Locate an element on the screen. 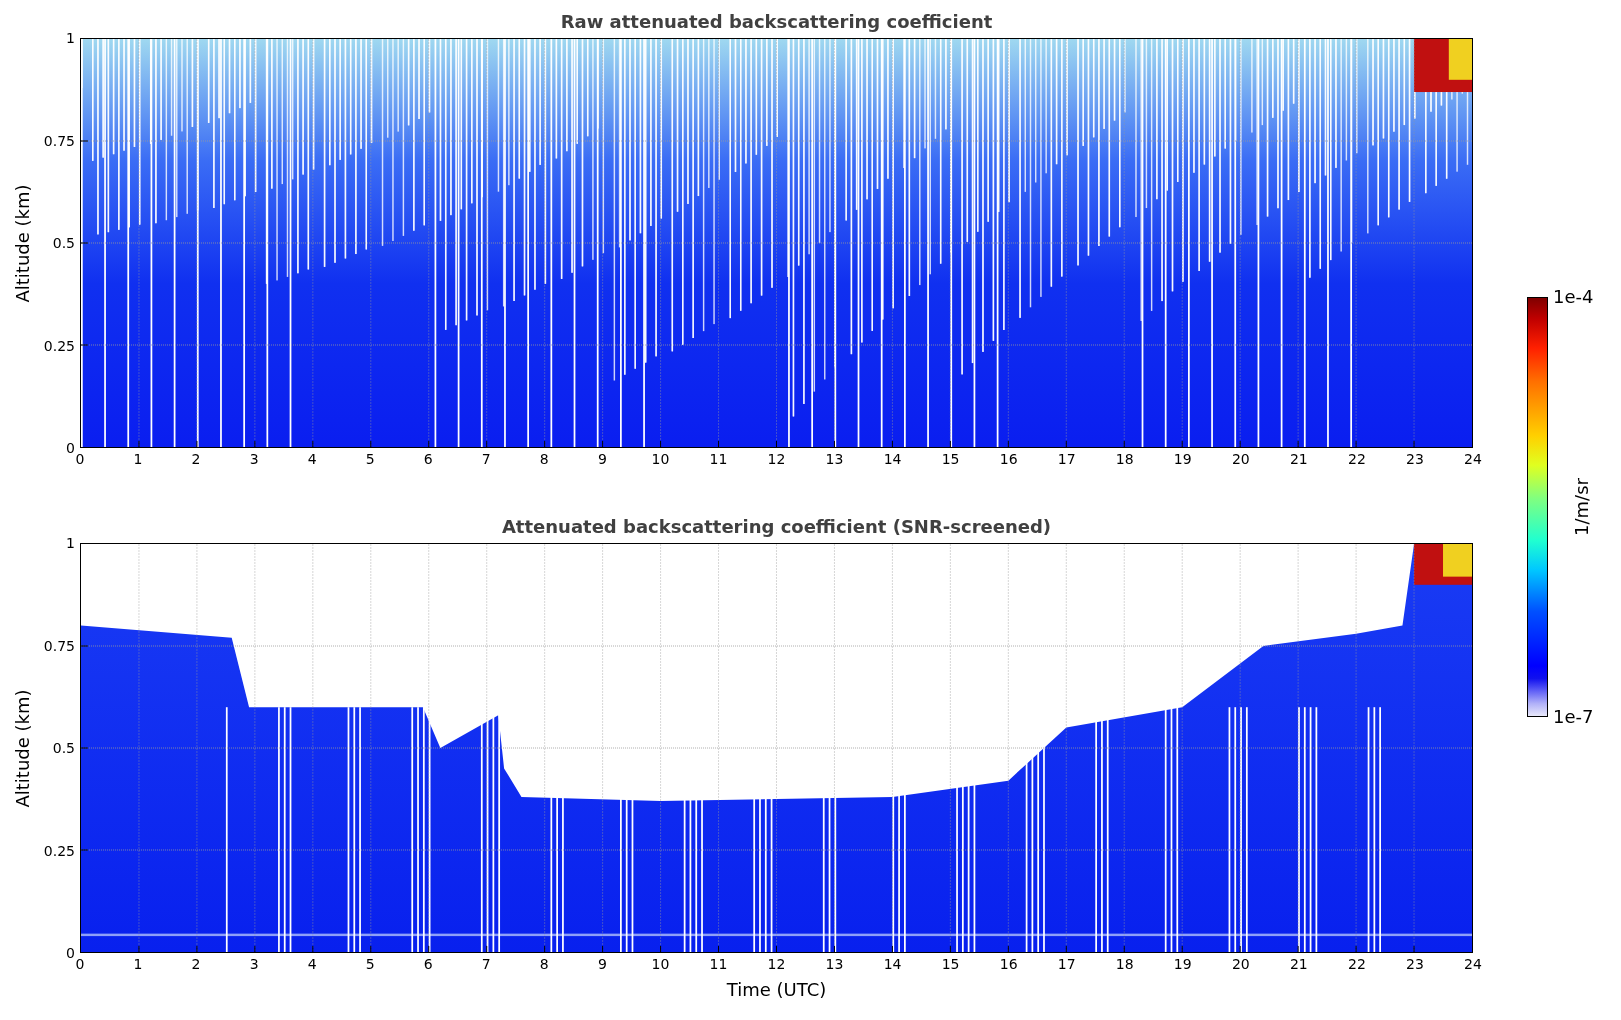 This screenshot has height=1020, width=1621. axis-label: 1/m/sr is located at coordinates (1581, 507).